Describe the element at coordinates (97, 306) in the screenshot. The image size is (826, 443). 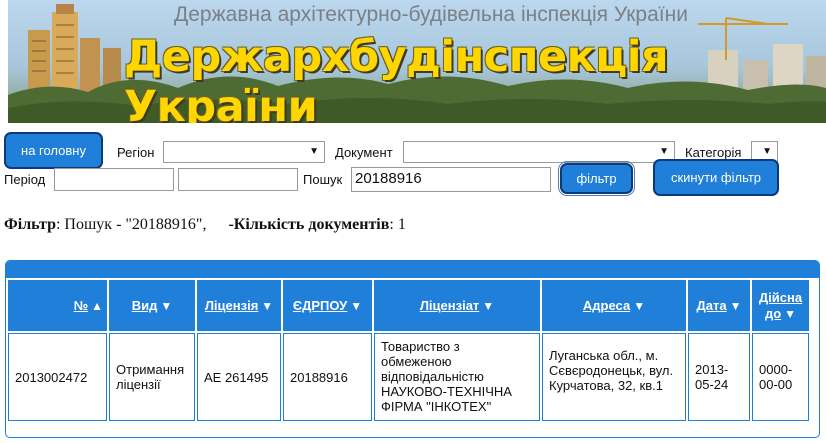
I see `triangle-up-icon: ▲` at that location.